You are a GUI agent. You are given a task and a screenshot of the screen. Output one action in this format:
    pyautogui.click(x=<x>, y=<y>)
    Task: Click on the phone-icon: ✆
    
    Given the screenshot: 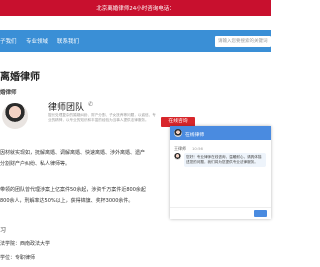 What is the action you would take?
    pyautogui.click(x=91, y=104)
    